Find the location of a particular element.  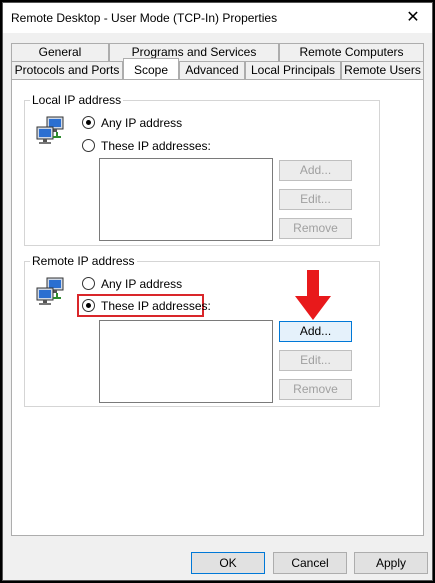

apply-button: Apply is located at coordinates (391, 563).